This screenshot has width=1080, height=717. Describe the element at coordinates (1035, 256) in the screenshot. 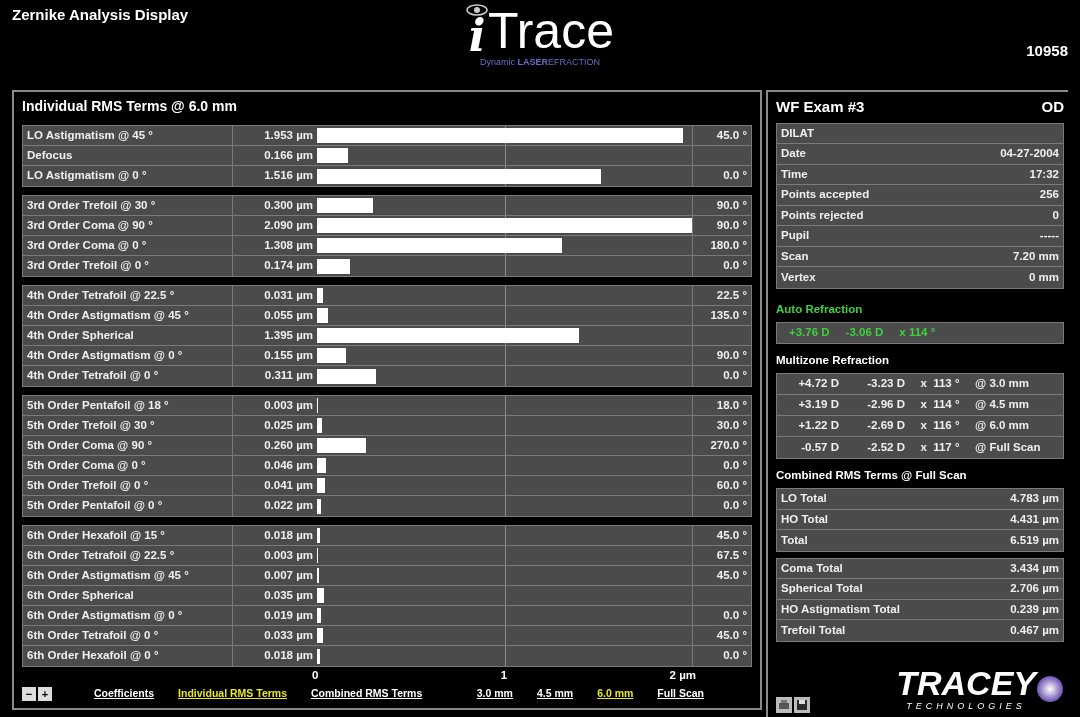

I see `info-value: 7.20 mm` at that location.